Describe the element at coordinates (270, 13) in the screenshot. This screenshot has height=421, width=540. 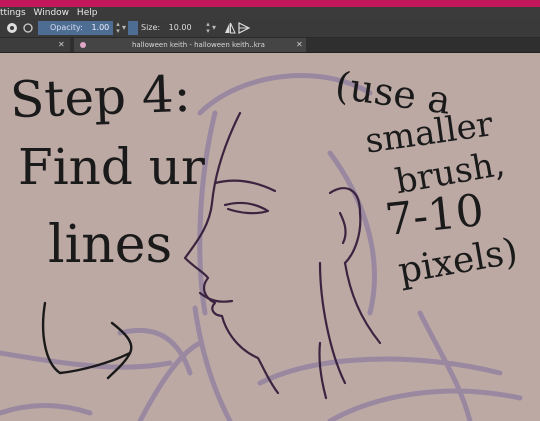
I see `menu-bar: ttings Window Help` at that location.